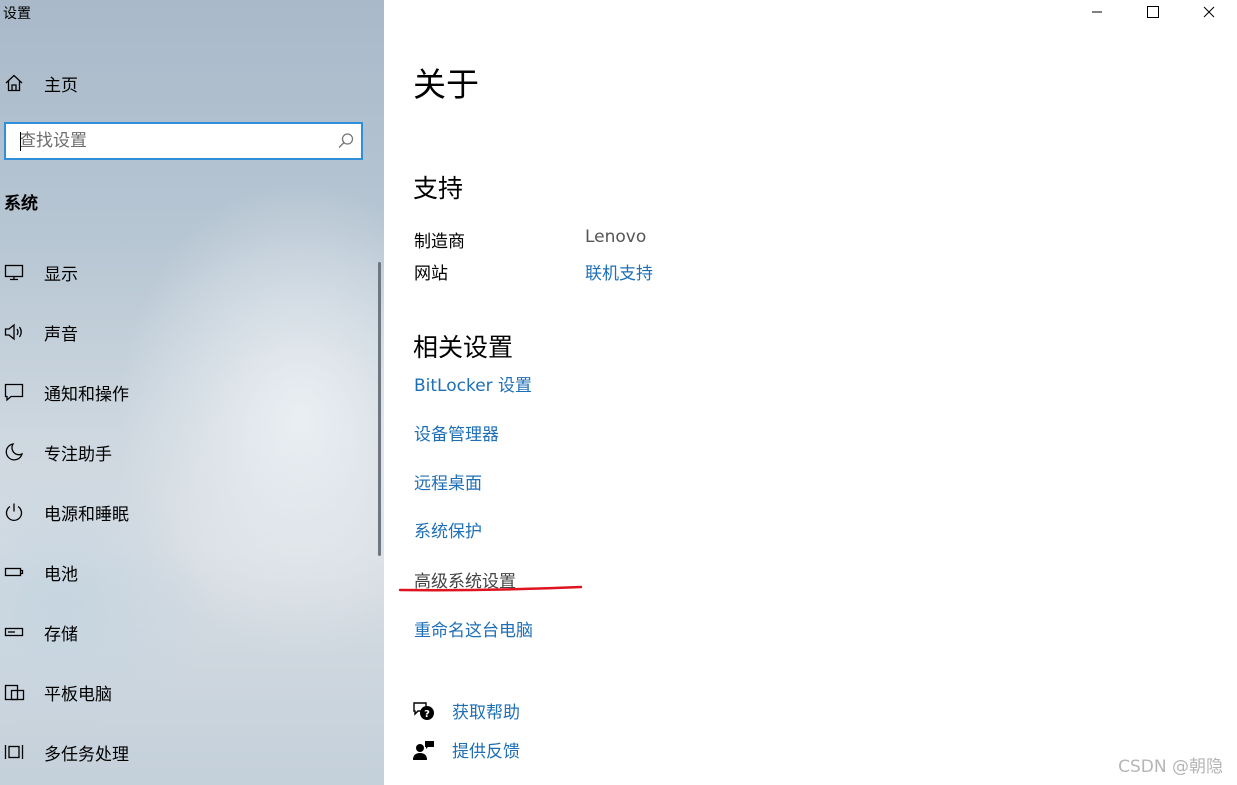  I want to click on sidebar-item-label: 主页, so click(61, 85).